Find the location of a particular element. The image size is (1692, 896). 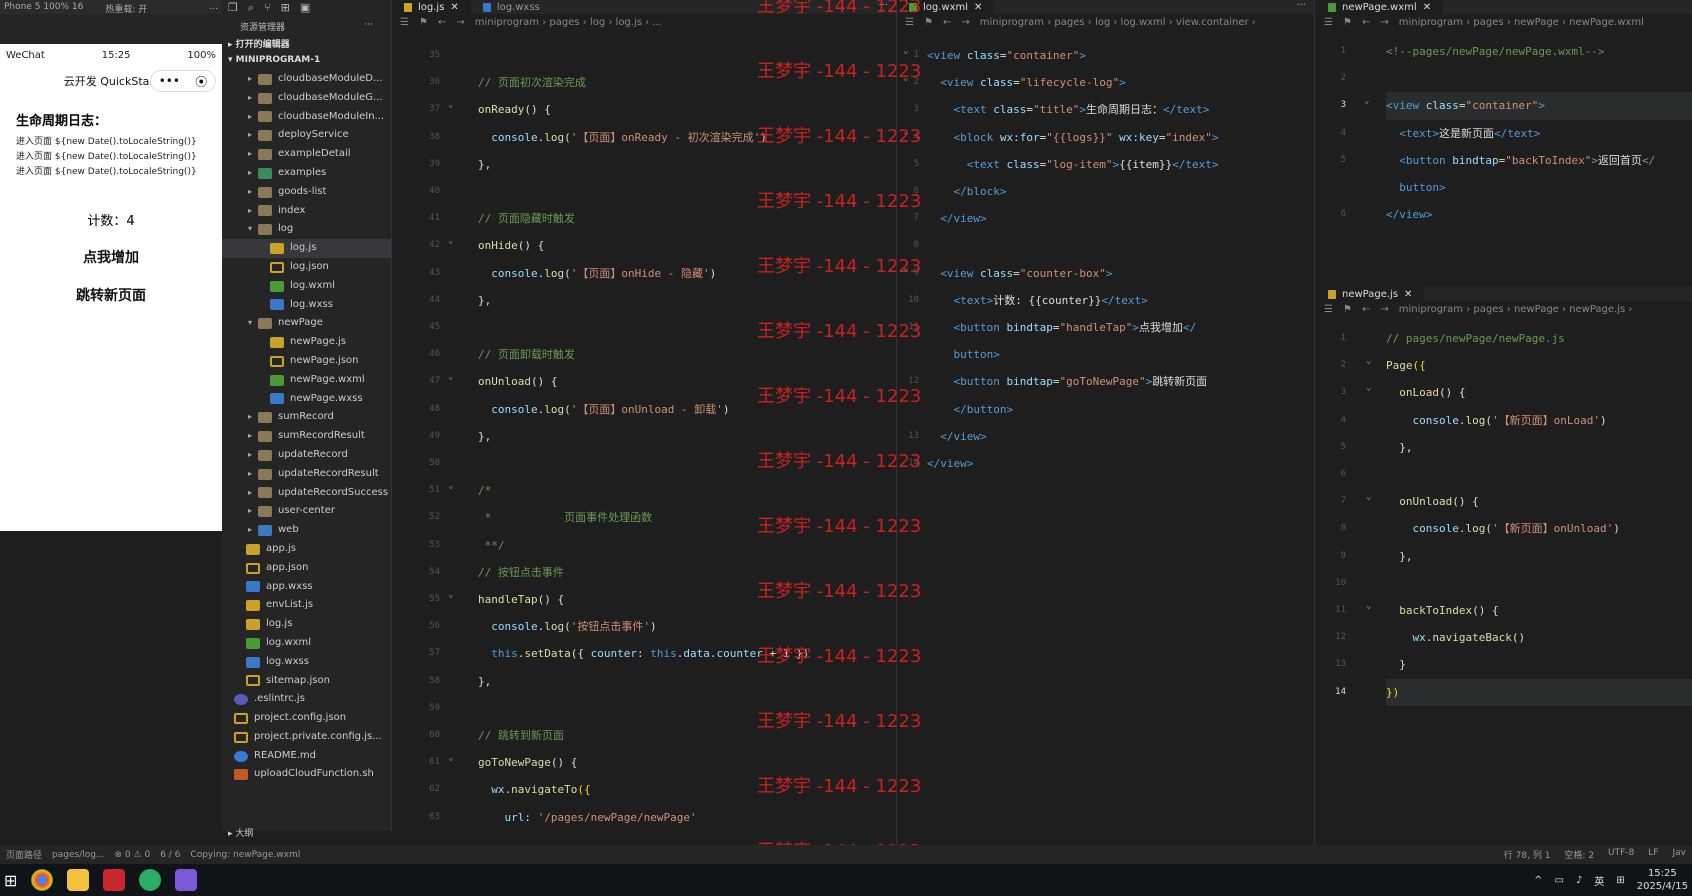

code-line: <block wx:for="{{logs}}" wx:key="index"> is located at coordinates (1073, 137).